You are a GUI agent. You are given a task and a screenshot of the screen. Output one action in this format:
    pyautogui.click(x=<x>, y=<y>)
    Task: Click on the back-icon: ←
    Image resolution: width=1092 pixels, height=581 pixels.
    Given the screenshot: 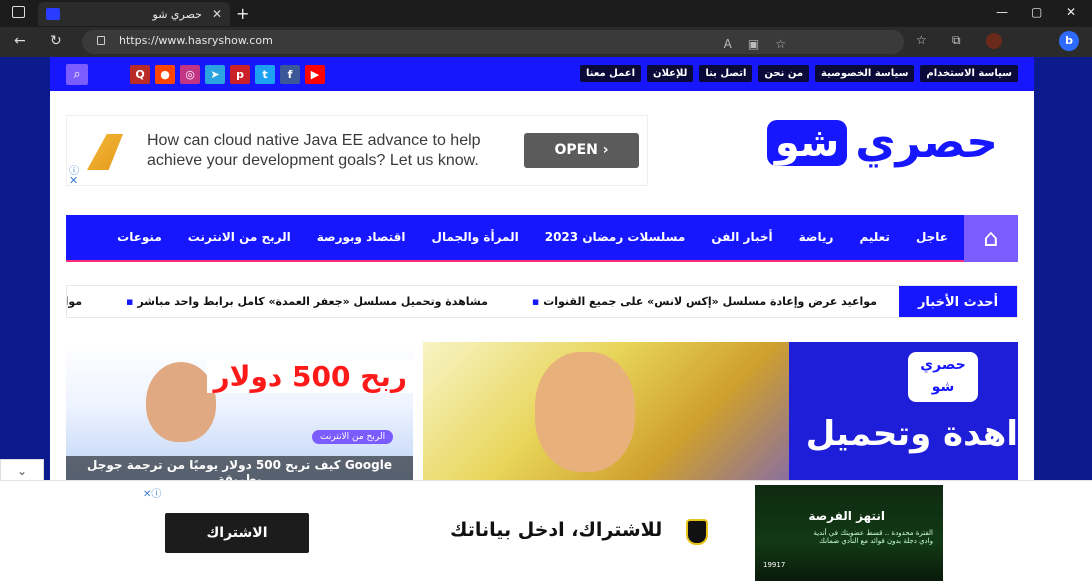 What is the action you would take?
    pyautogui.click(x=20, y=41)
    